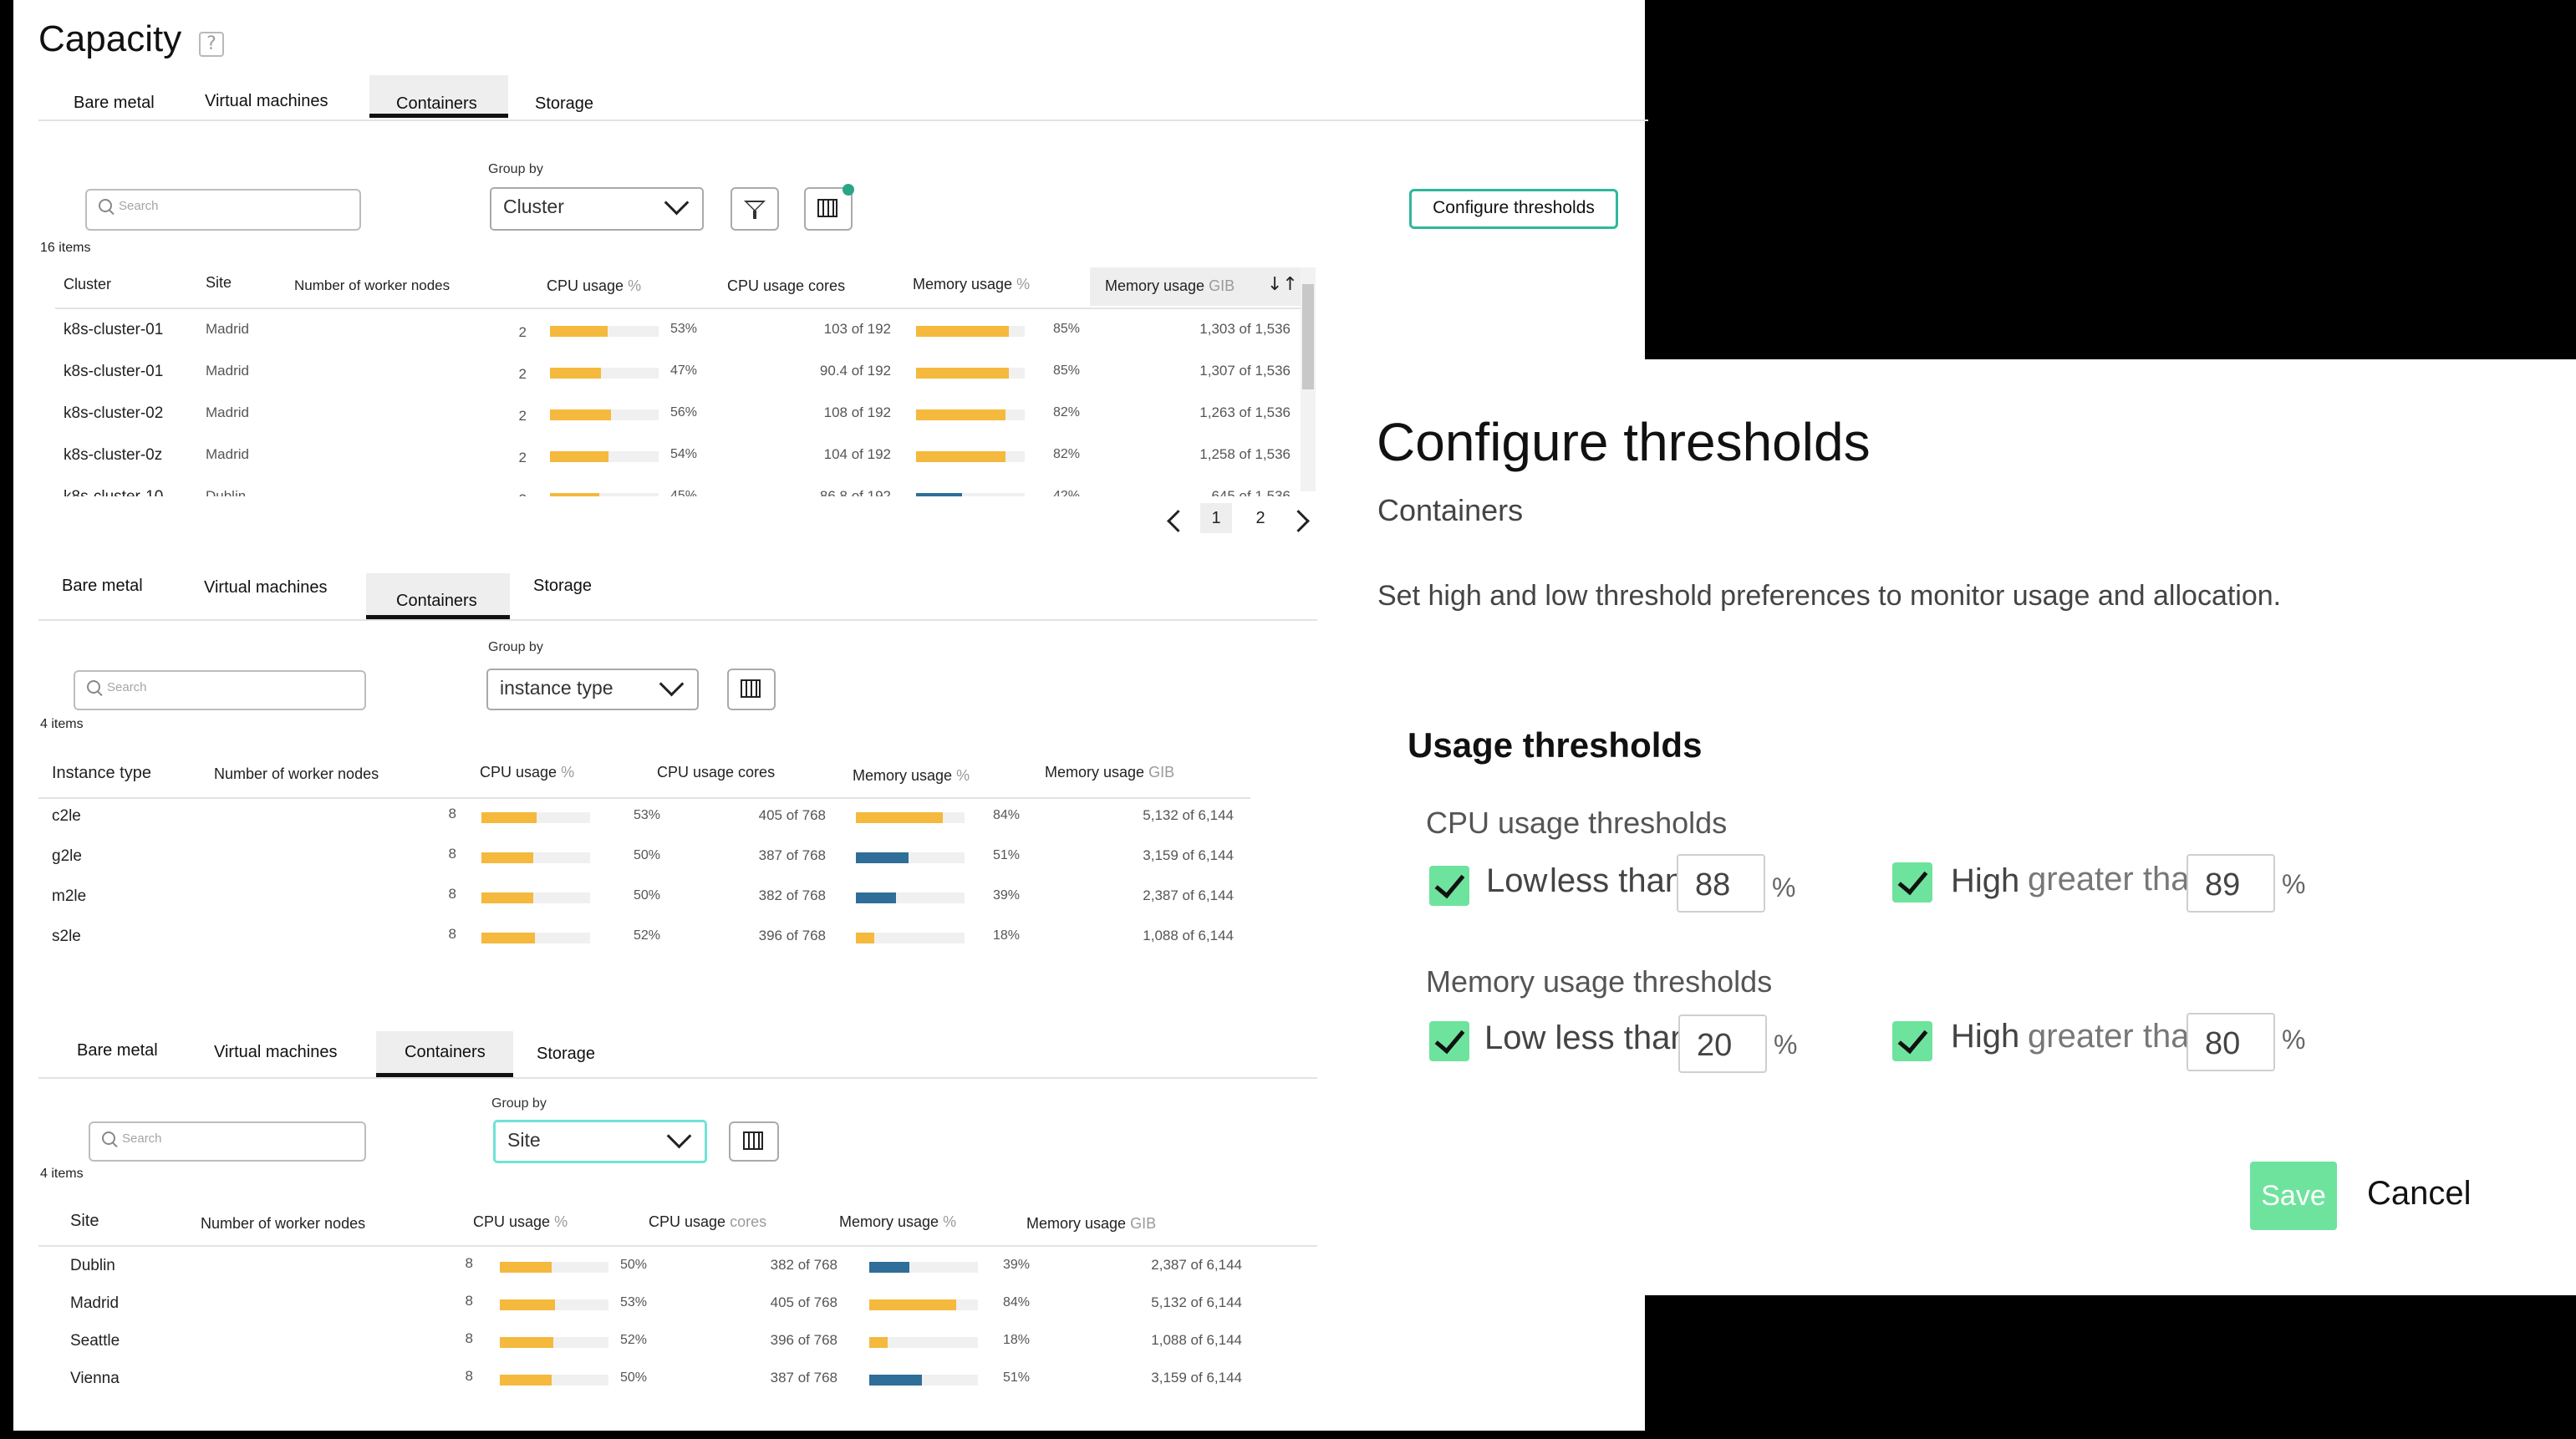 The height and width of the screenshot is (1439, 2576). I want to click on col-workers-2: Number of worker nodes, so click(296, 774).